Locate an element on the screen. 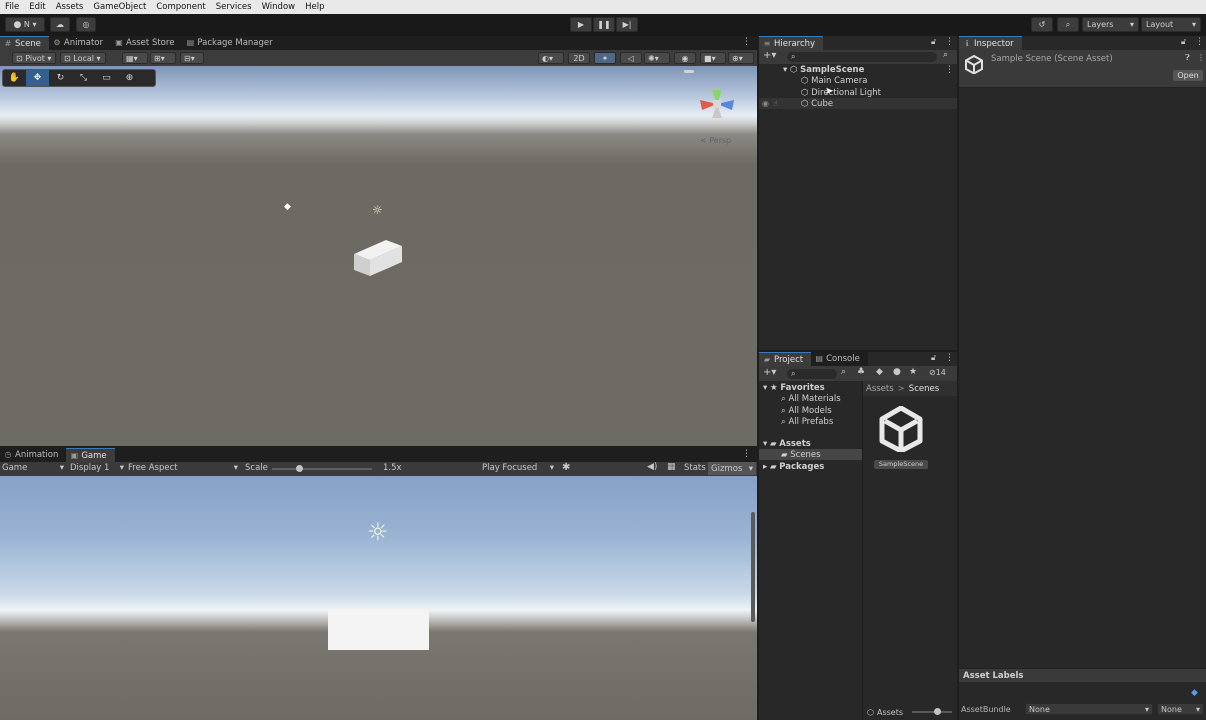 This screenshot has width=1206, height=720. bug-icon: ✱ is located at coordinates (566, 467).